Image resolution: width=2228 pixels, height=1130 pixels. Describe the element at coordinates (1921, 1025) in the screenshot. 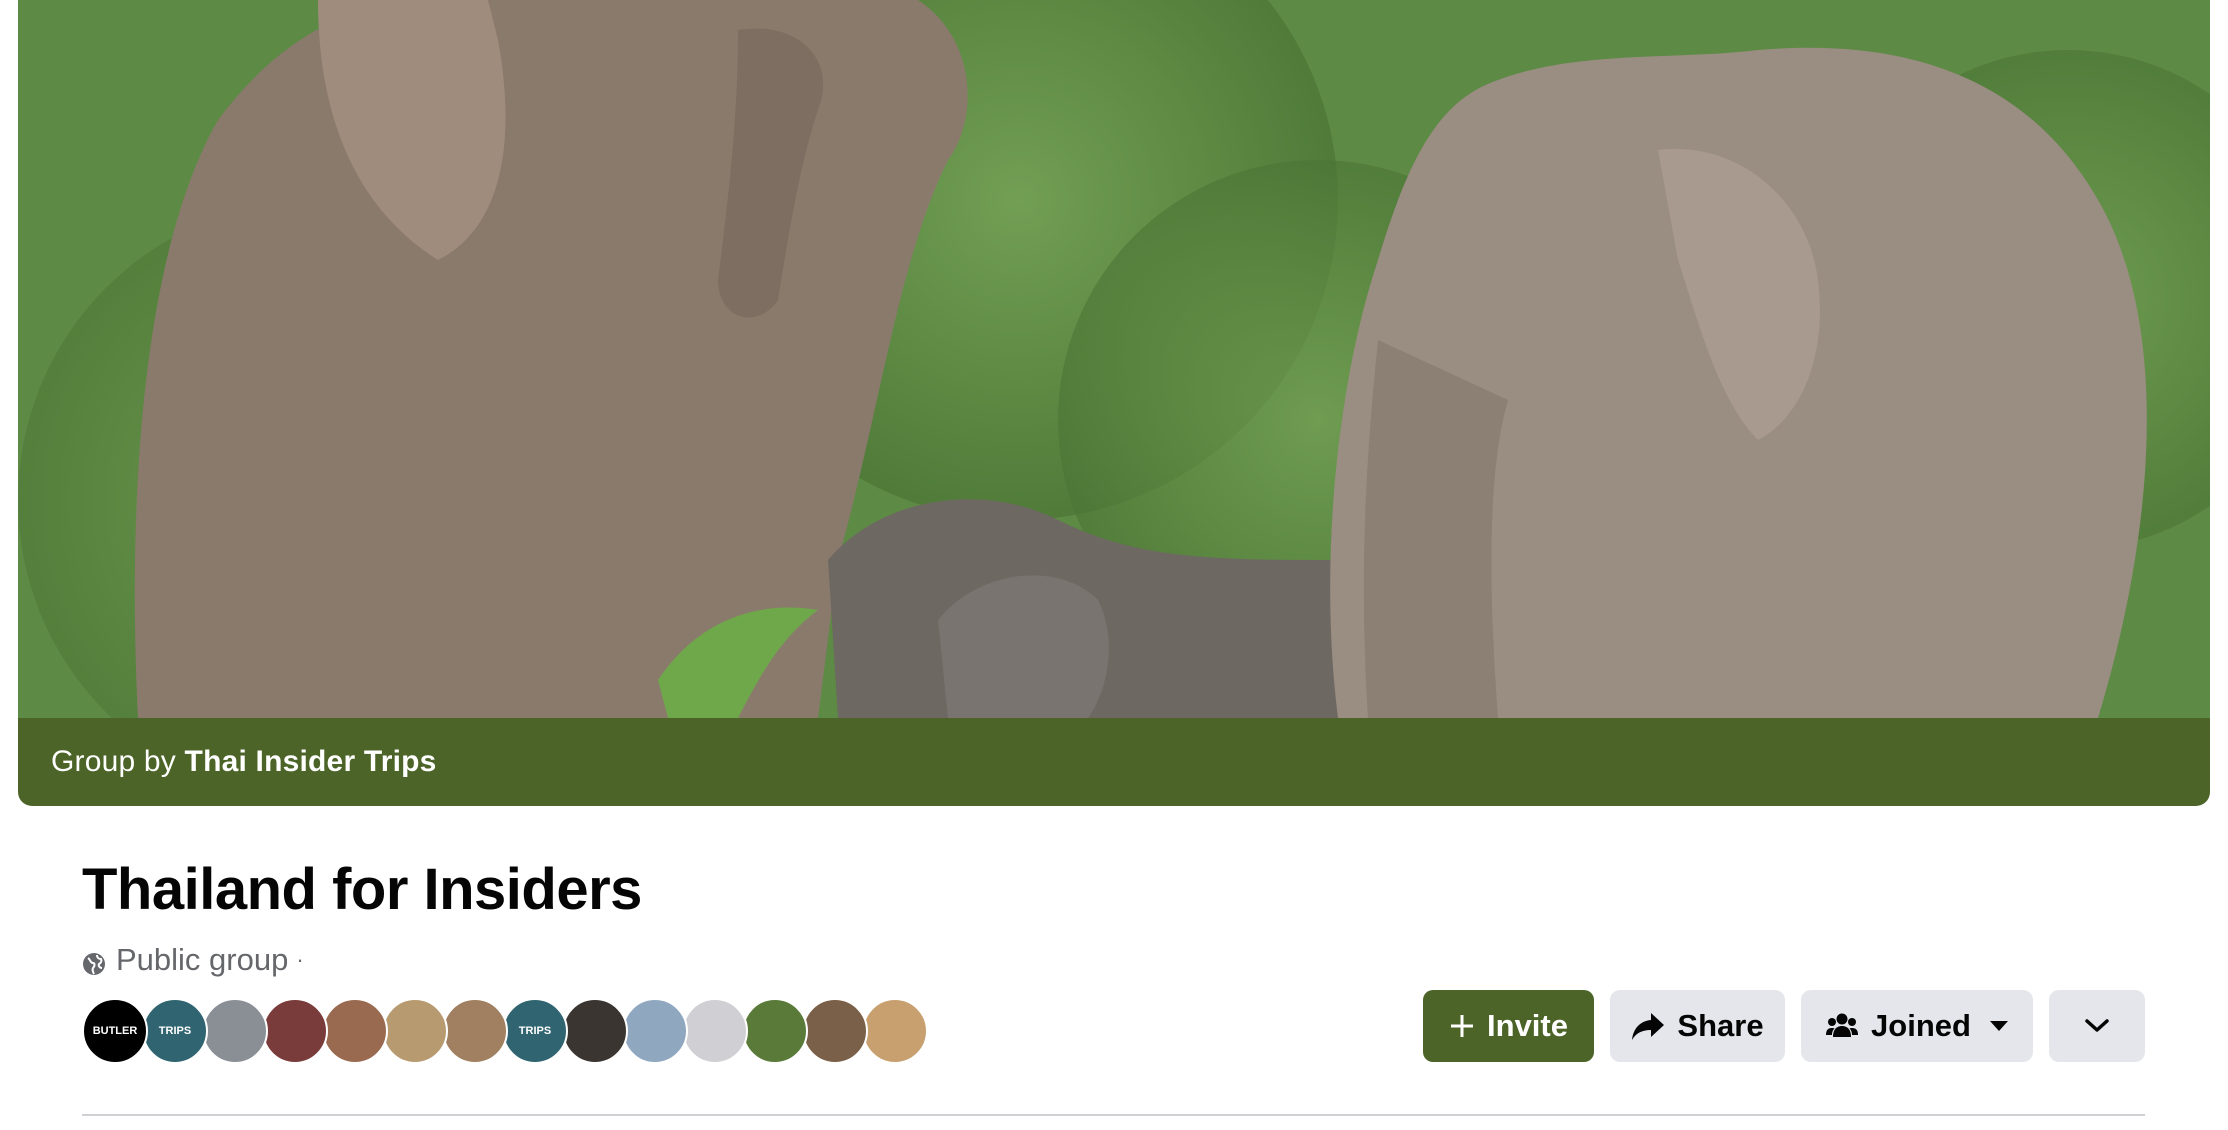

I see `joined-label: Joined` at that location.